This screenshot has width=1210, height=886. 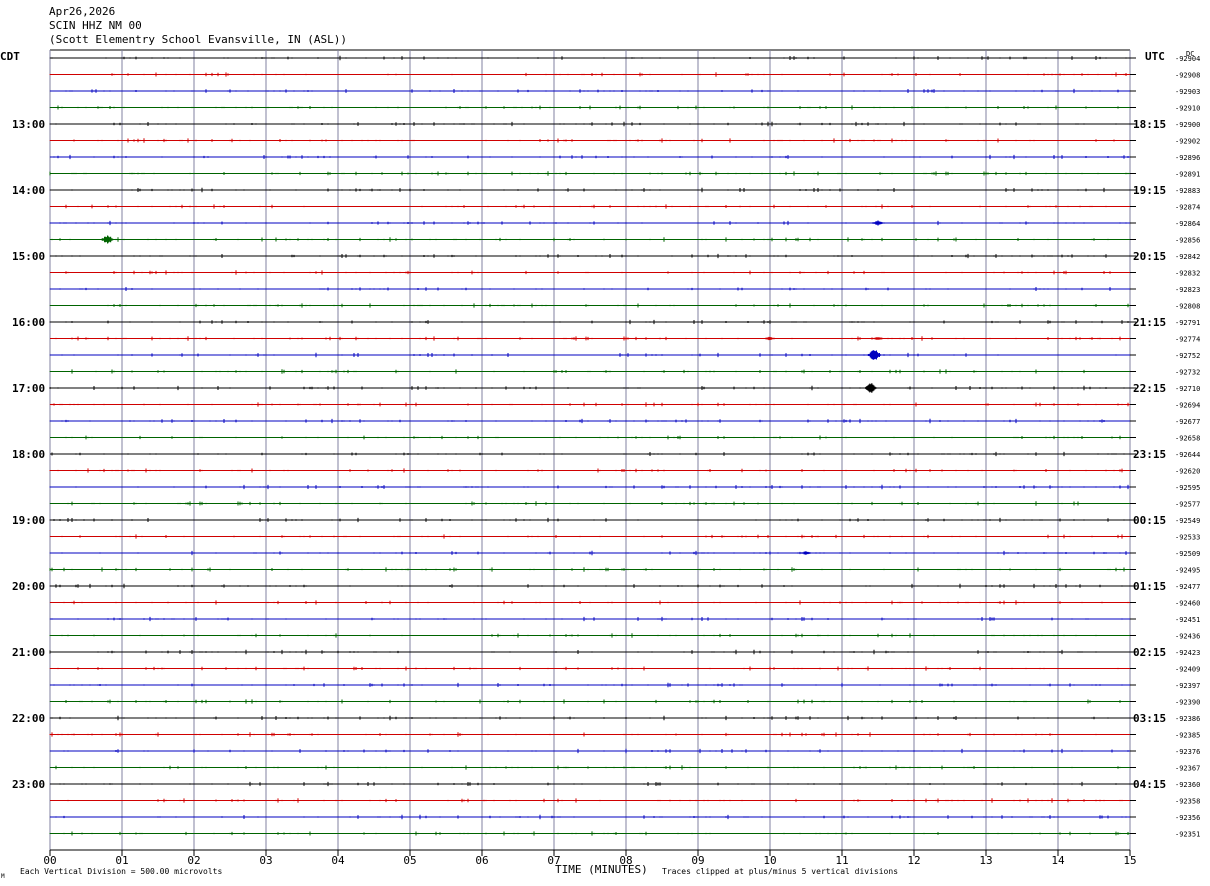 What do you see at coordinates (1149, 256) in the screenshot?
I see `utc-hour-label: 20:15` at bounding box center [1149, 256].